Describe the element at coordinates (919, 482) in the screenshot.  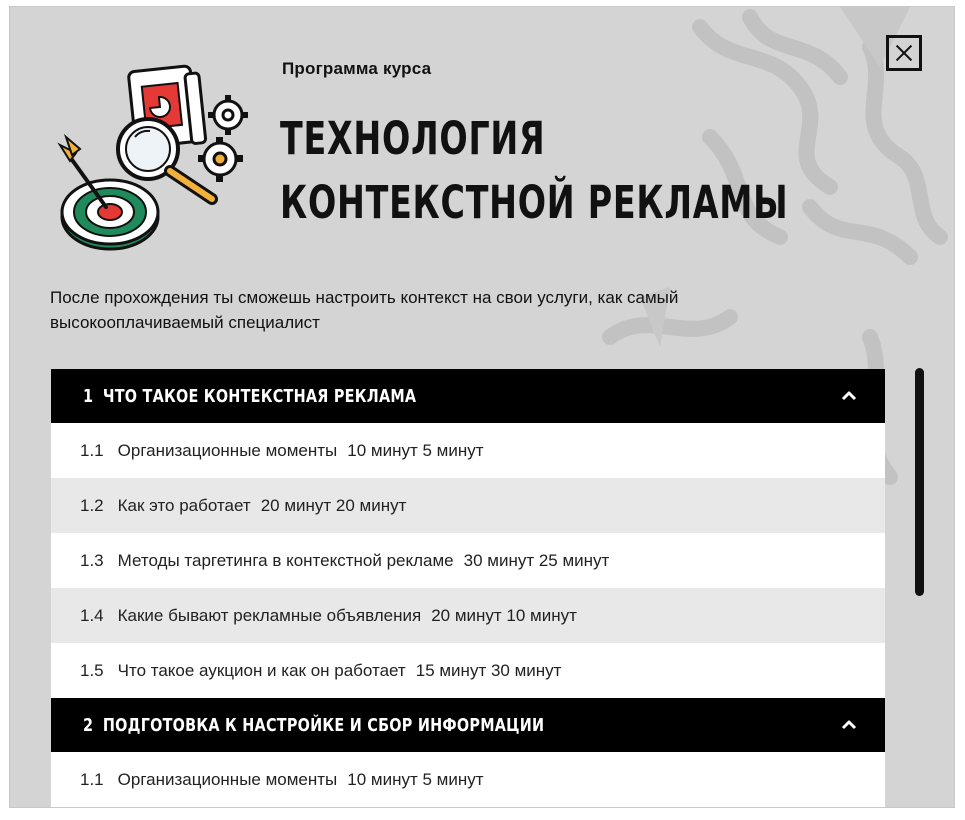
I see `scrollbar-thumb` at that location.